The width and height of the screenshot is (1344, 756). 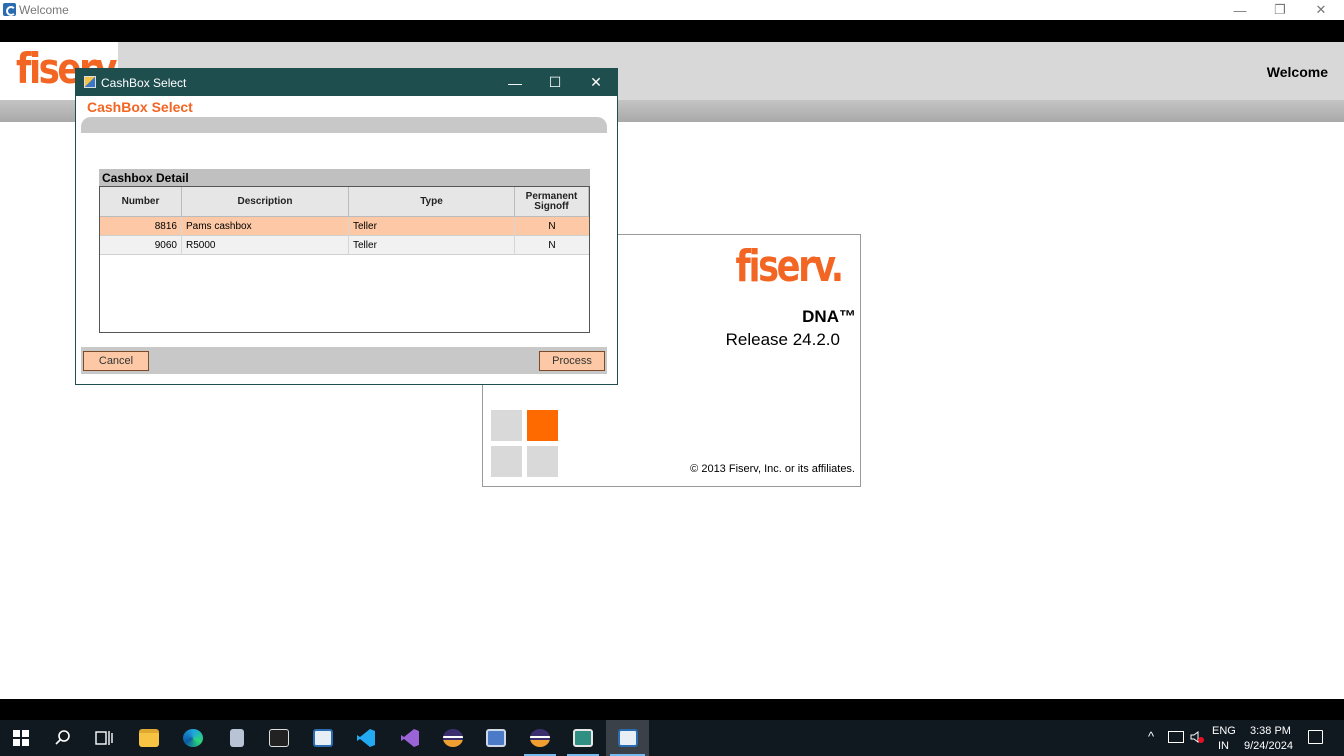 I want to click on tray-overflow-chevron-icon: ^, so click(x=1151, y=736).